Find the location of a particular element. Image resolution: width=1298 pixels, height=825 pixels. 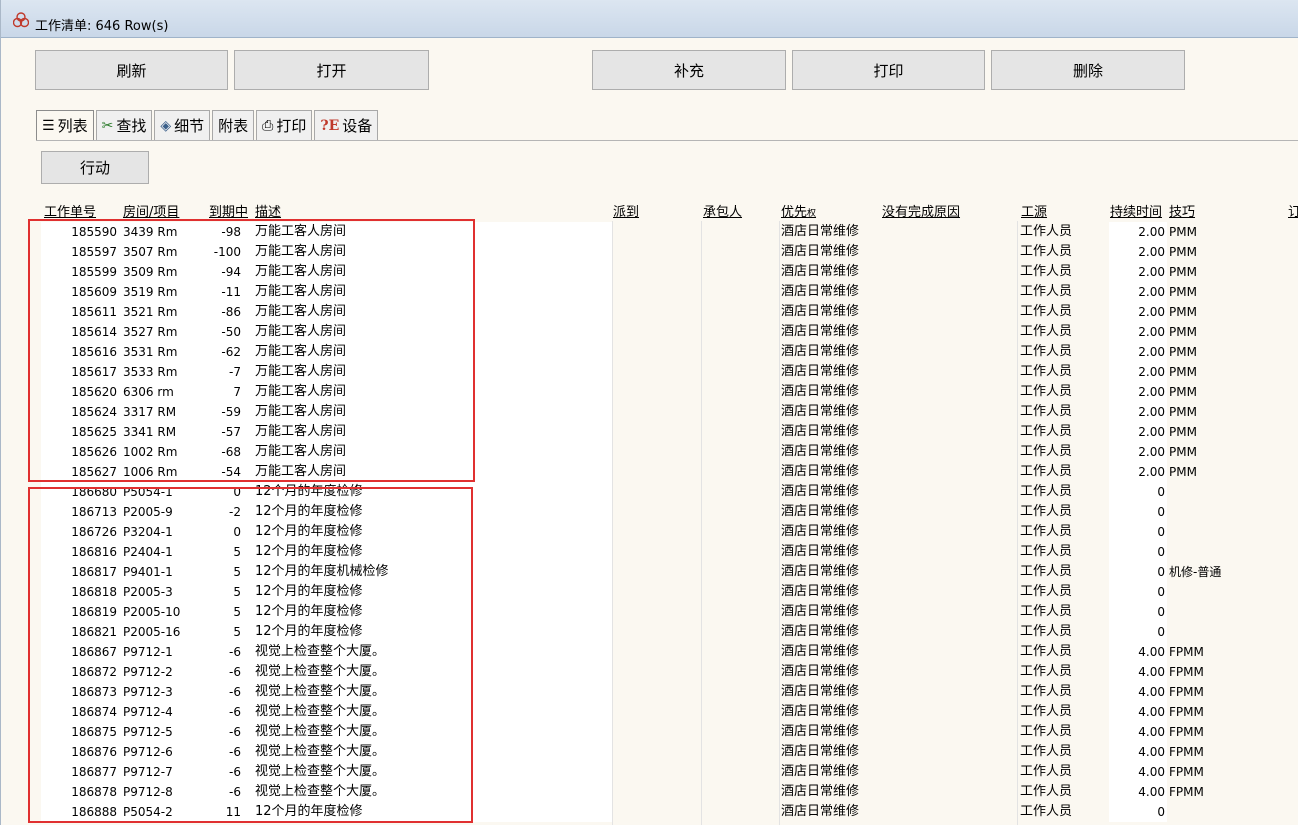

header-due: 到期中 is located at coordinates (228, 210).